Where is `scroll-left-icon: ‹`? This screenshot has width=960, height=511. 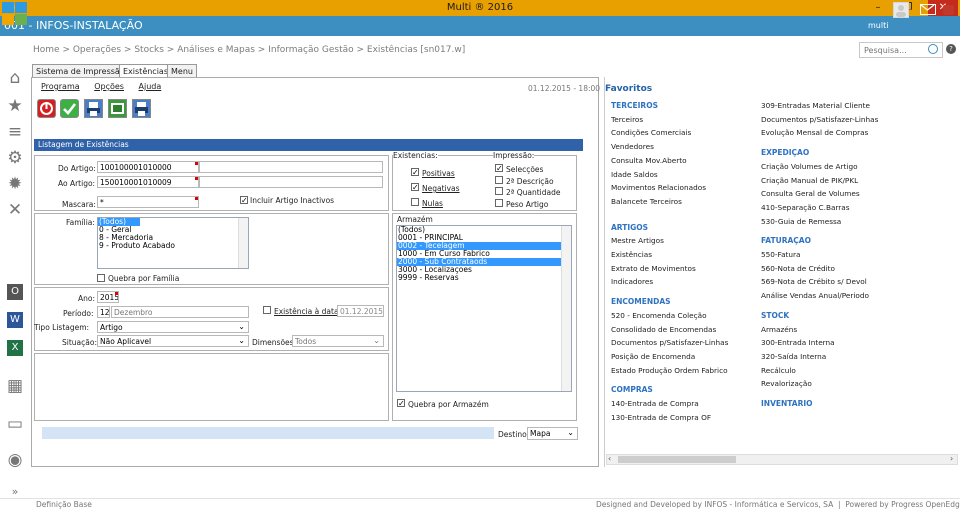
scroll-left-icon: ‹ is located at coordinates (609, 458).